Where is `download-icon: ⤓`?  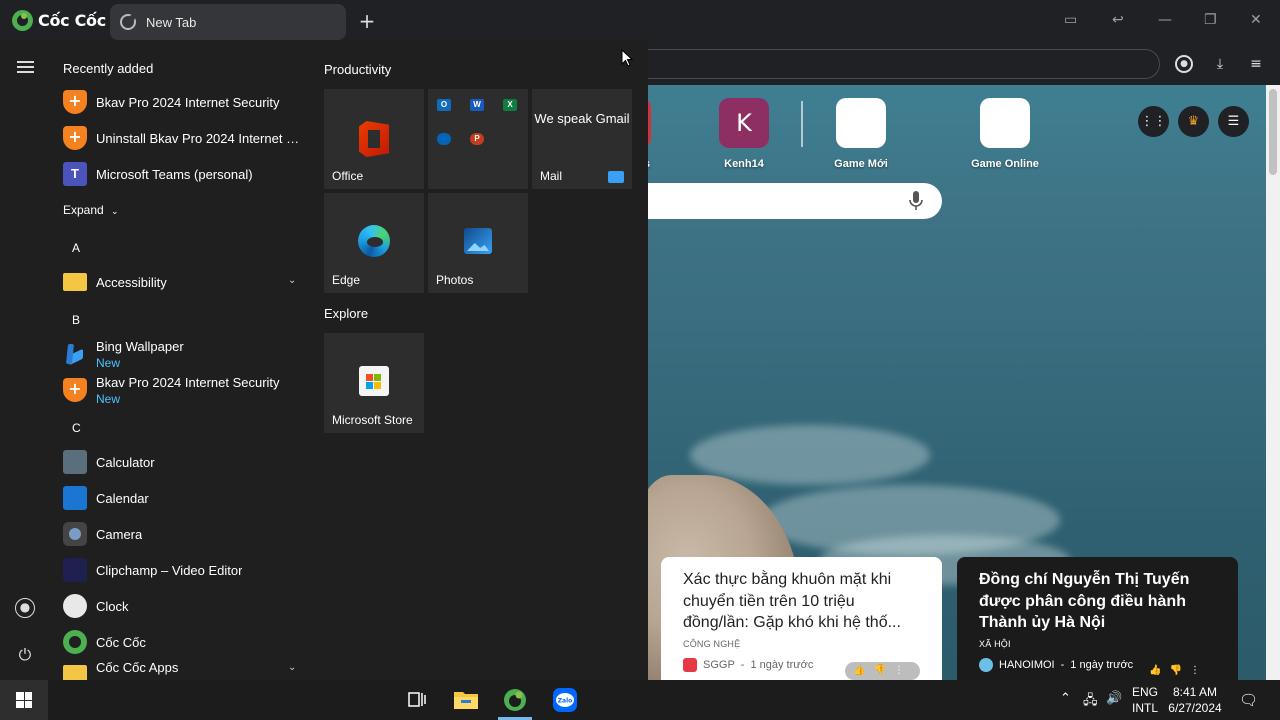
download-icon: ⤓ is located at coordinates (1220, 64).